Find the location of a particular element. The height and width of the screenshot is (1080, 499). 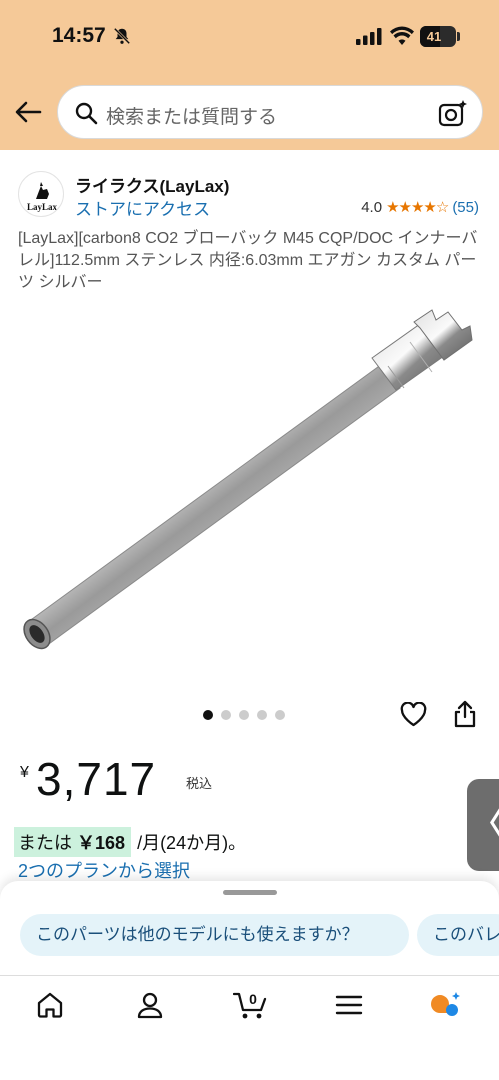

wishlist-heart-icon is located at coordinates (413, 714).